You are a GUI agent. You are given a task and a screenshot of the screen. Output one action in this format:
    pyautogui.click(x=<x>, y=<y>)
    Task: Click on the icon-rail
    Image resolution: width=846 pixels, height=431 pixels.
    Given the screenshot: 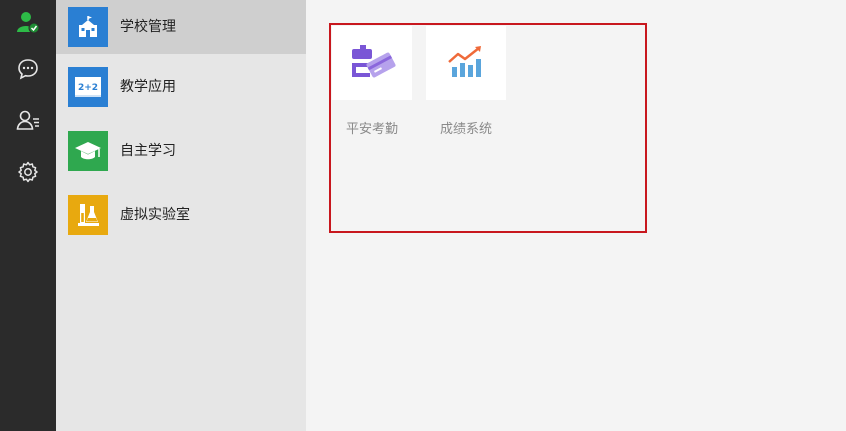 What is the action you would take?
    pyautogui.click(x=28, y=215)
    